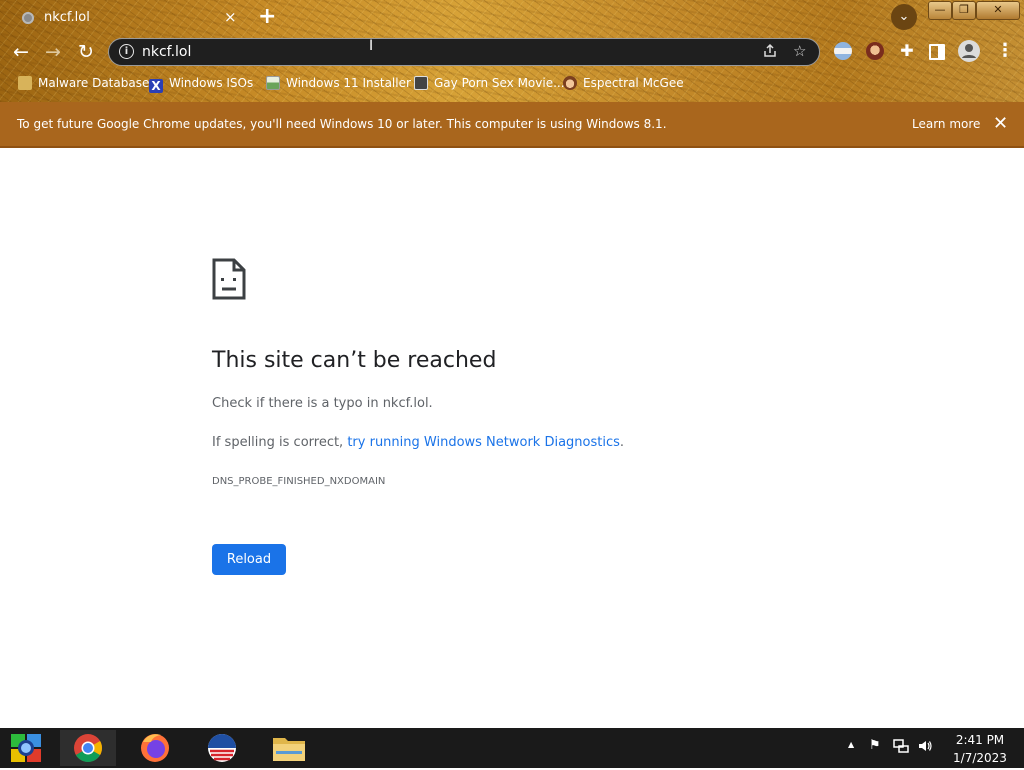  I want to click on avatar-icon, so click(570, 83).